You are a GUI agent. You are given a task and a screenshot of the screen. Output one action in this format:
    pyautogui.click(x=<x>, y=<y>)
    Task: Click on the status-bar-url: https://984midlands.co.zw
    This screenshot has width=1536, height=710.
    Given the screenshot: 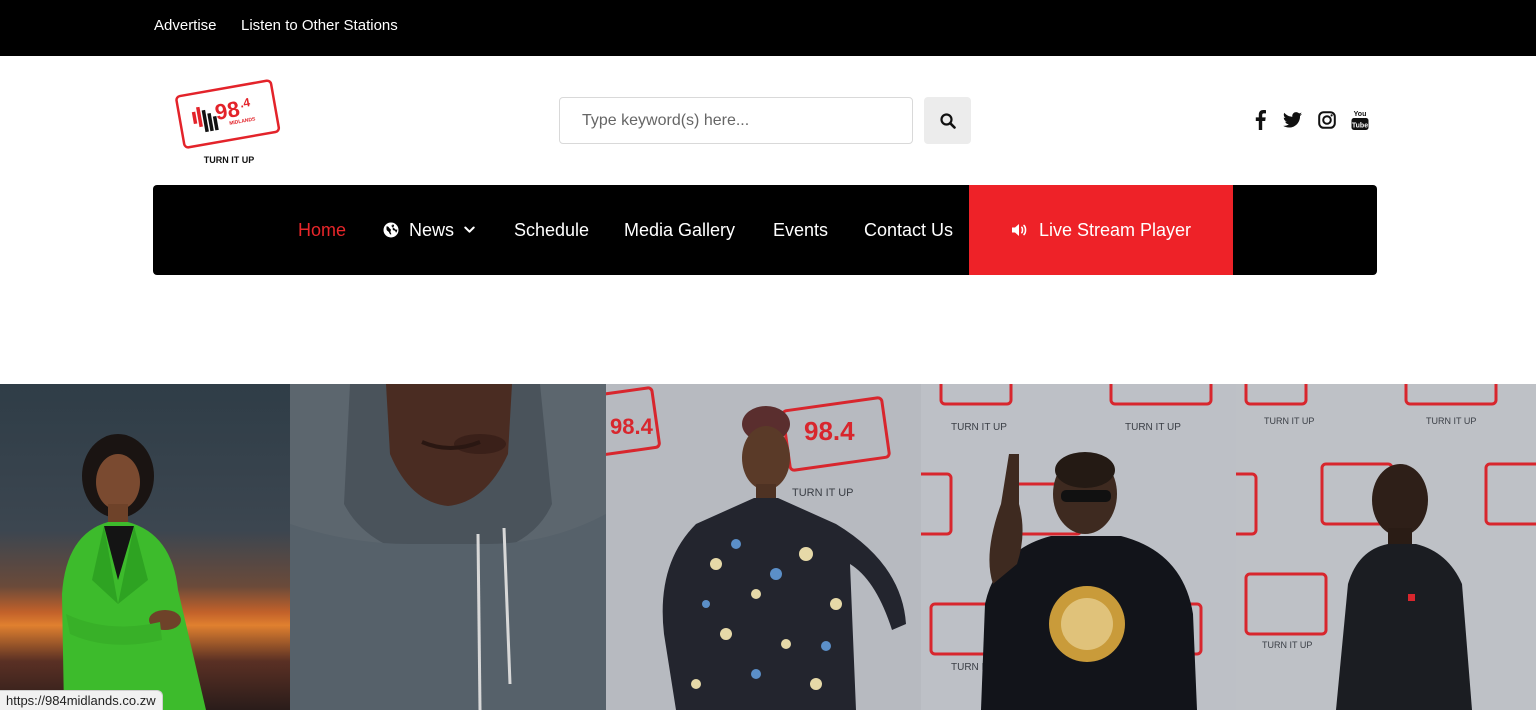 What is the action you would take?
    pyautogui.click(x=81, y=700)
    